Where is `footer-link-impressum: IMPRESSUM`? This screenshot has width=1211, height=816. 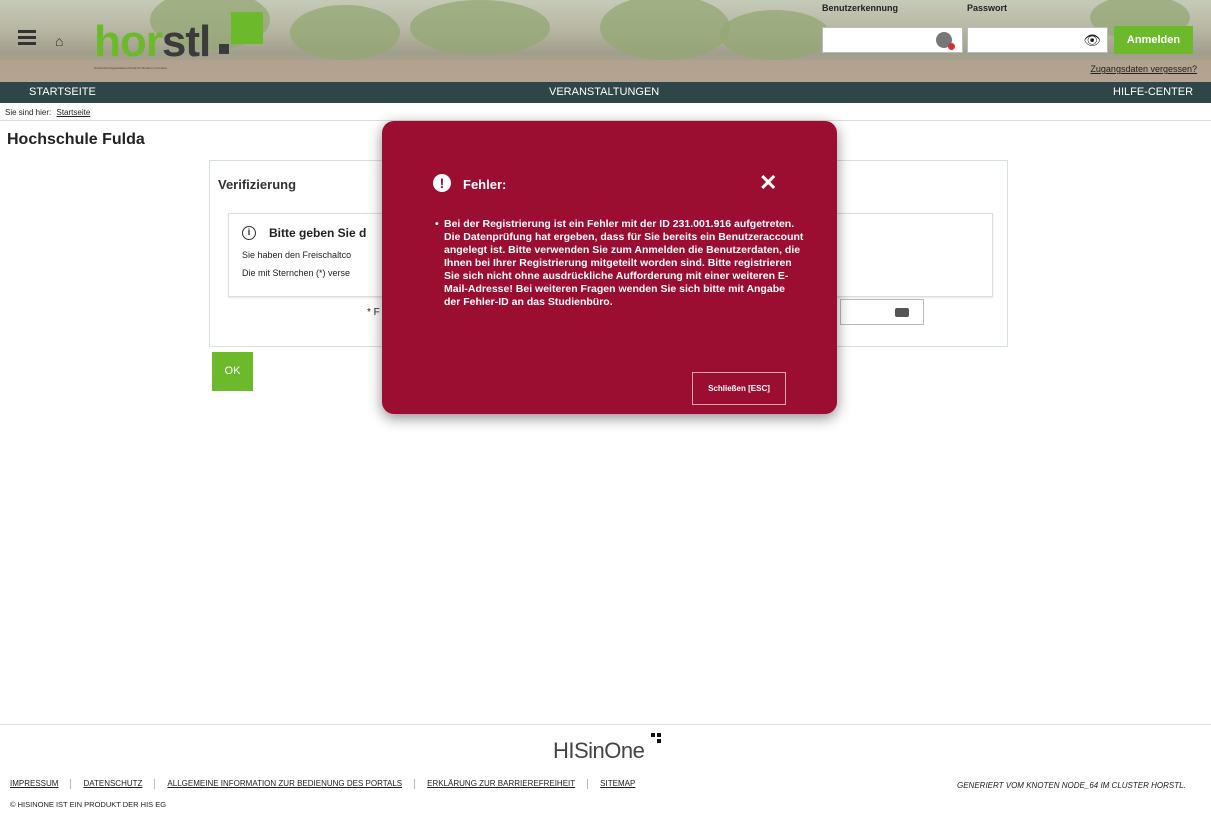 footer-link-impressum: IMPRESSUM is located at coordinates (34, 783).